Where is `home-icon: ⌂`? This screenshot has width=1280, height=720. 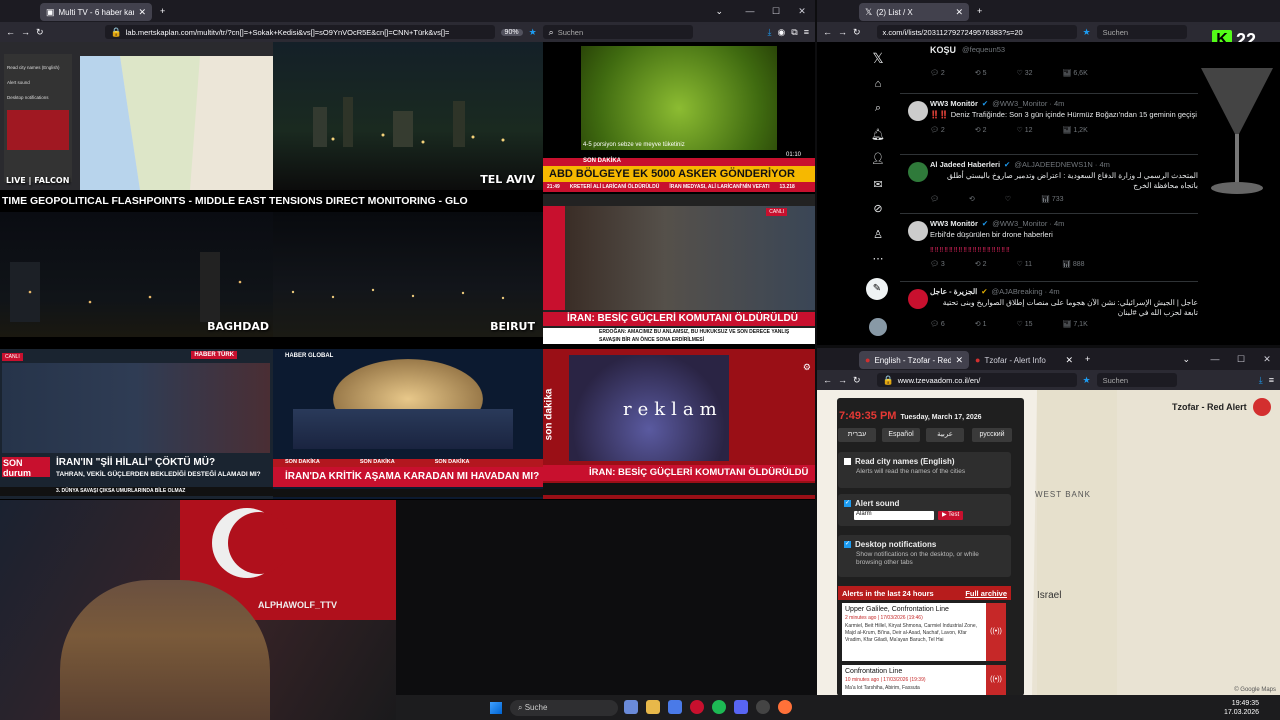 home-icon: ⌂ is located at coordinates (878, 84).